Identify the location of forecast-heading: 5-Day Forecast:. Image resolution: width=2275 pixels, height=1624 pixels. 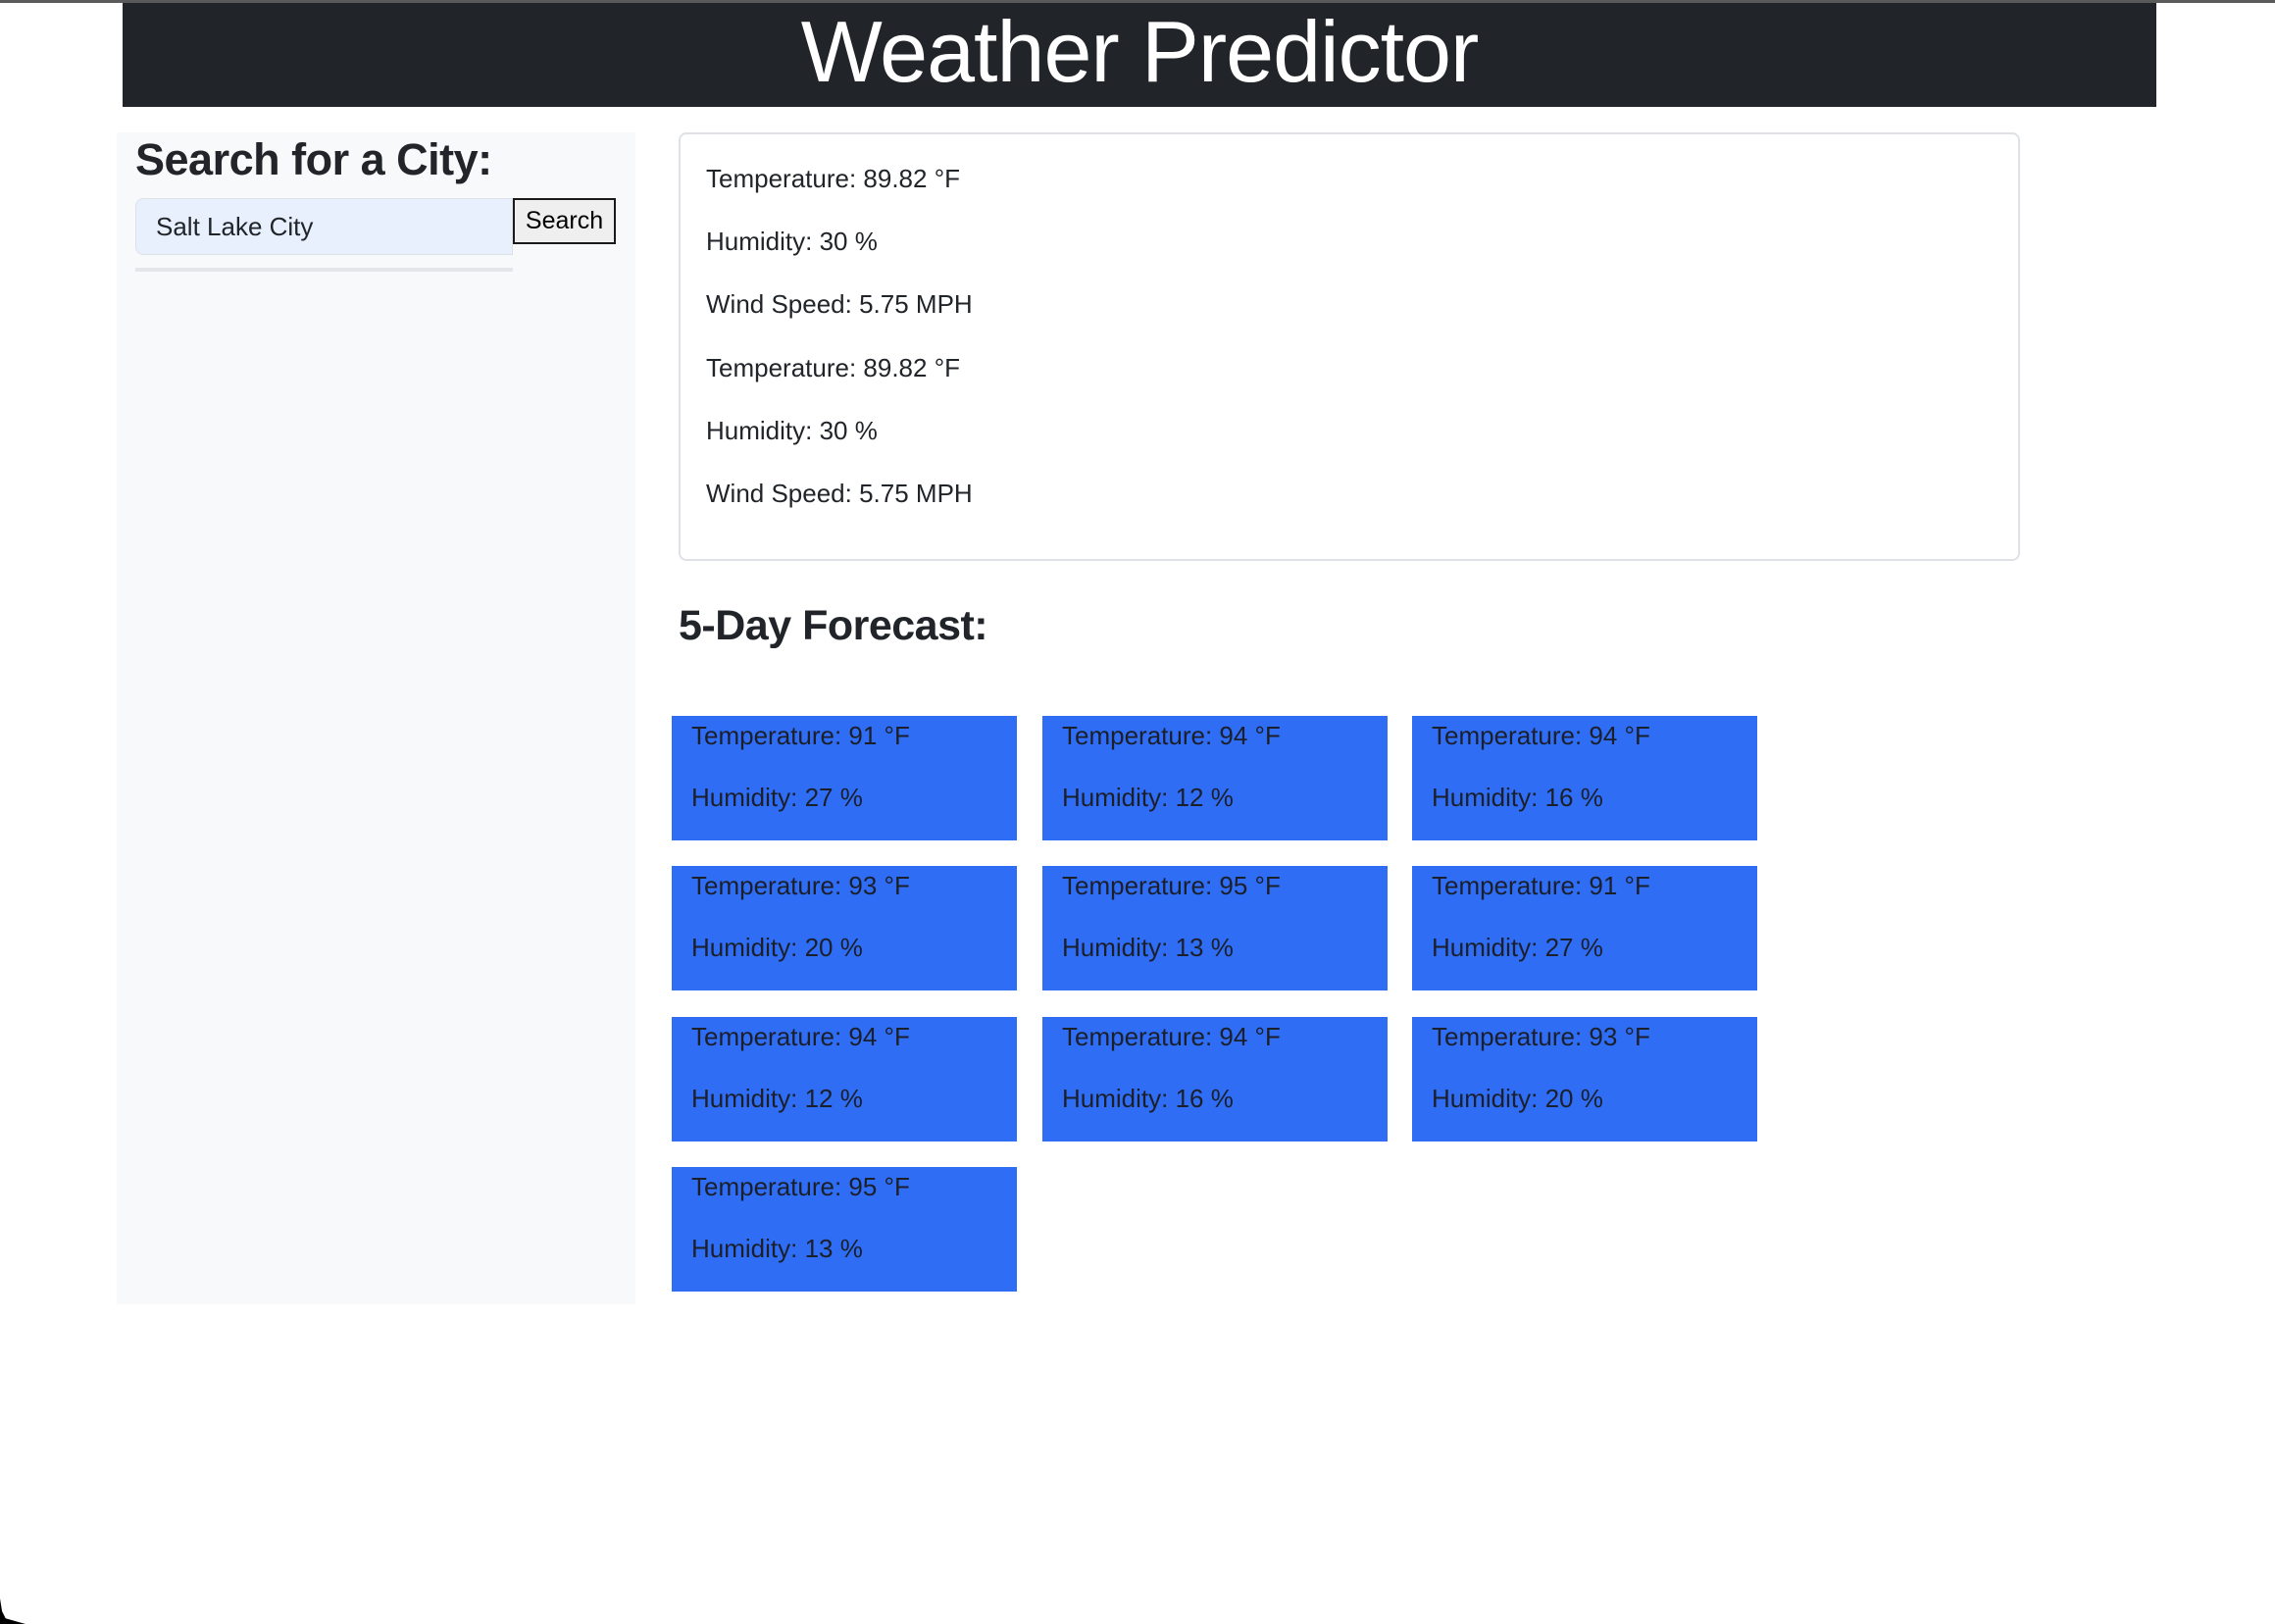
(833, 625).